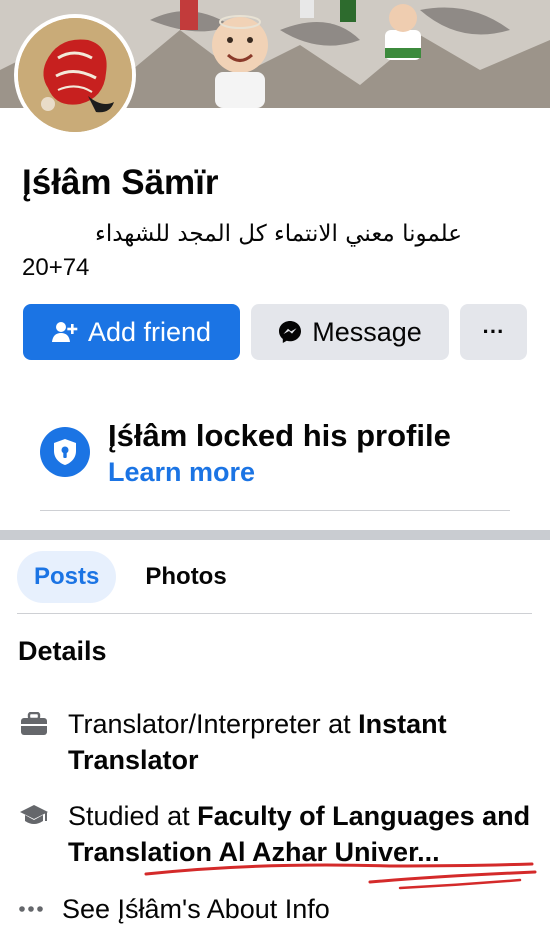 The width and height of the screenshot is (550, 929). What do you see at coordinates (65, 452) in the screenshot?
I see `shield-lock-icon` at bounding box center [65, 452].